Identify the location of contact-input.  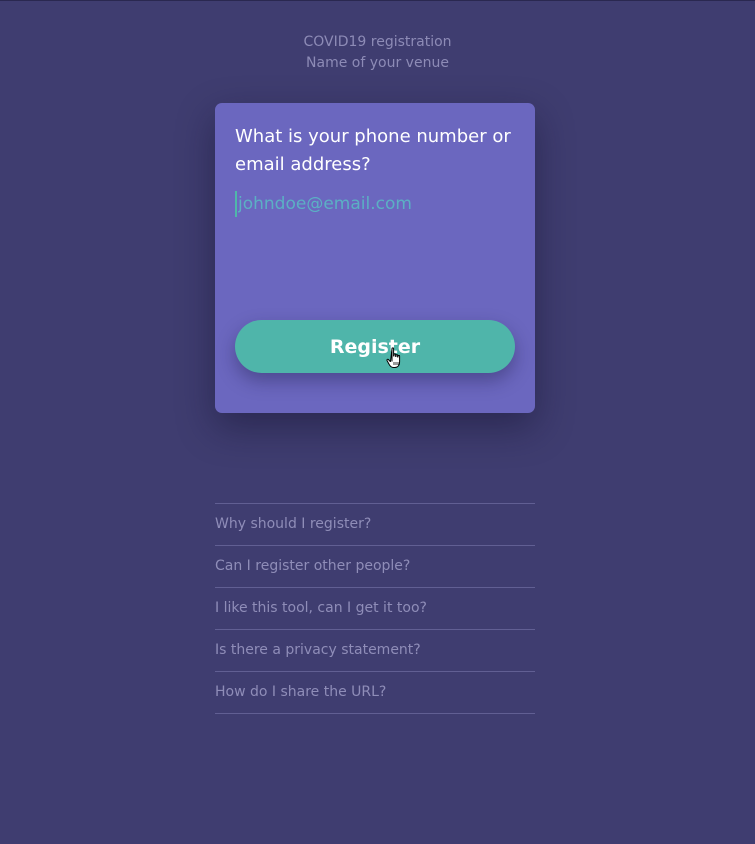
(376, 204).